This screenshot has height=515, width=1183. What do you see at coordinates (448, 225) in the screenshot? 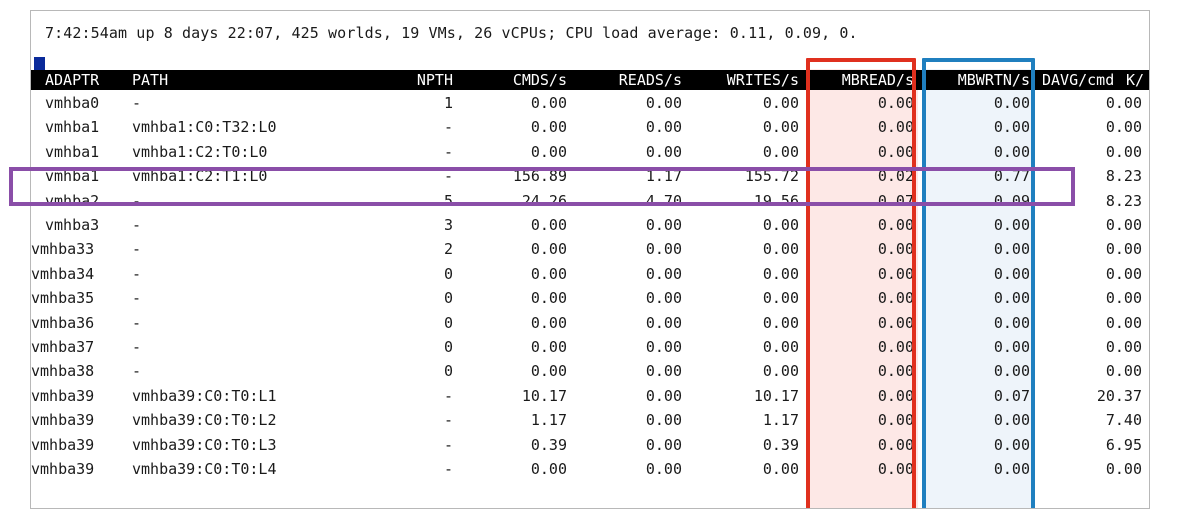
I see `npth-cell: 3` at bounding box center [448, 225].